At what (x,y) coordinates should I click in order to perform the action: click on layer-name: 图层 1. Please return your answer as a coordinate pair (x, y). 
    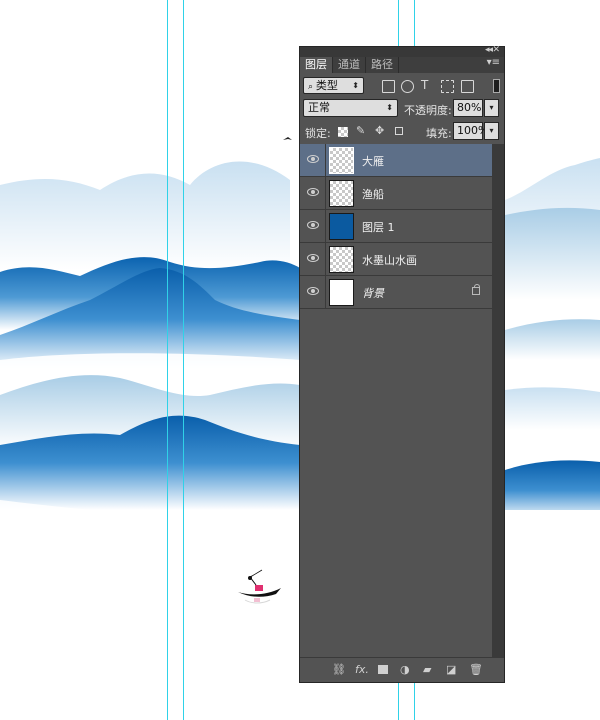
    Looking at the image, I should click on (378, 227).